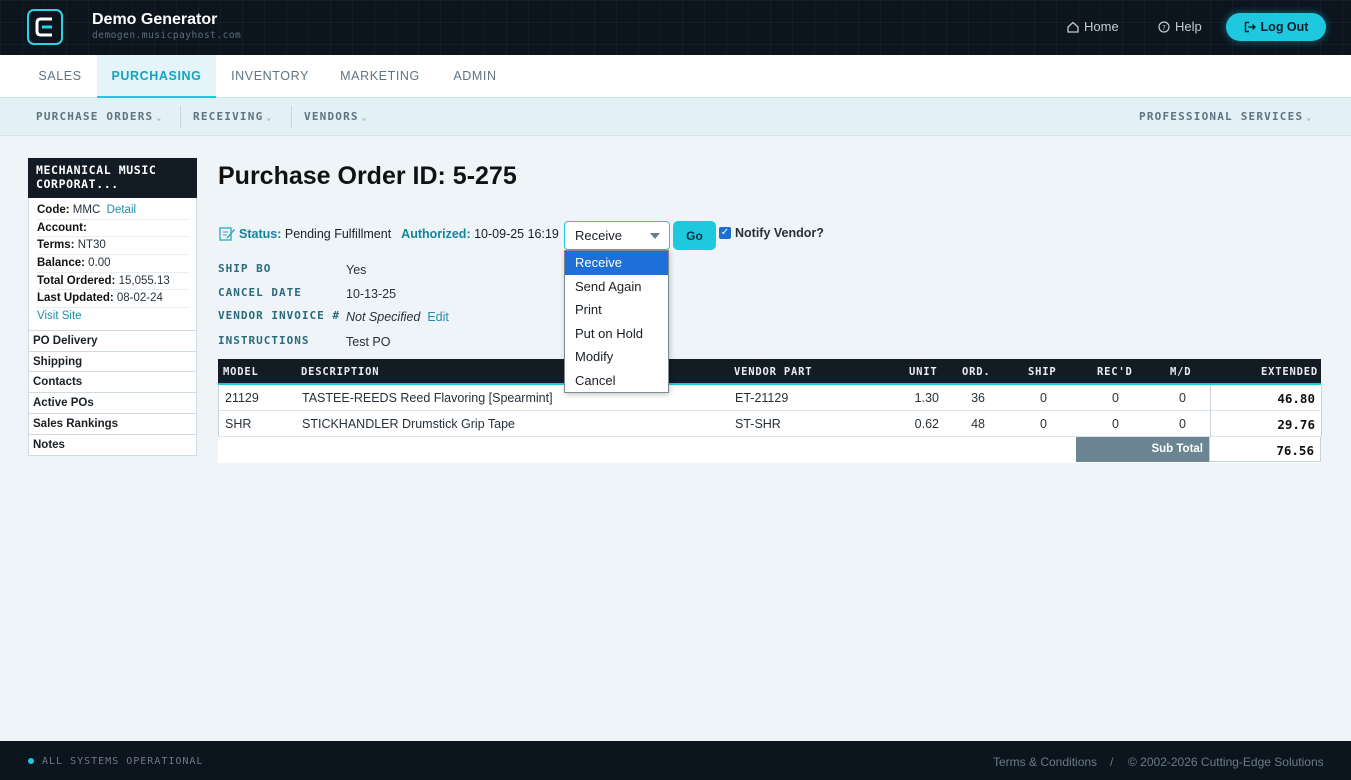 Image resolution: width=1351 pixels, height=780 pixels. Describe the element at coordinates (227, 234) in the screenshot. I see `edit-status-icon` at that location.